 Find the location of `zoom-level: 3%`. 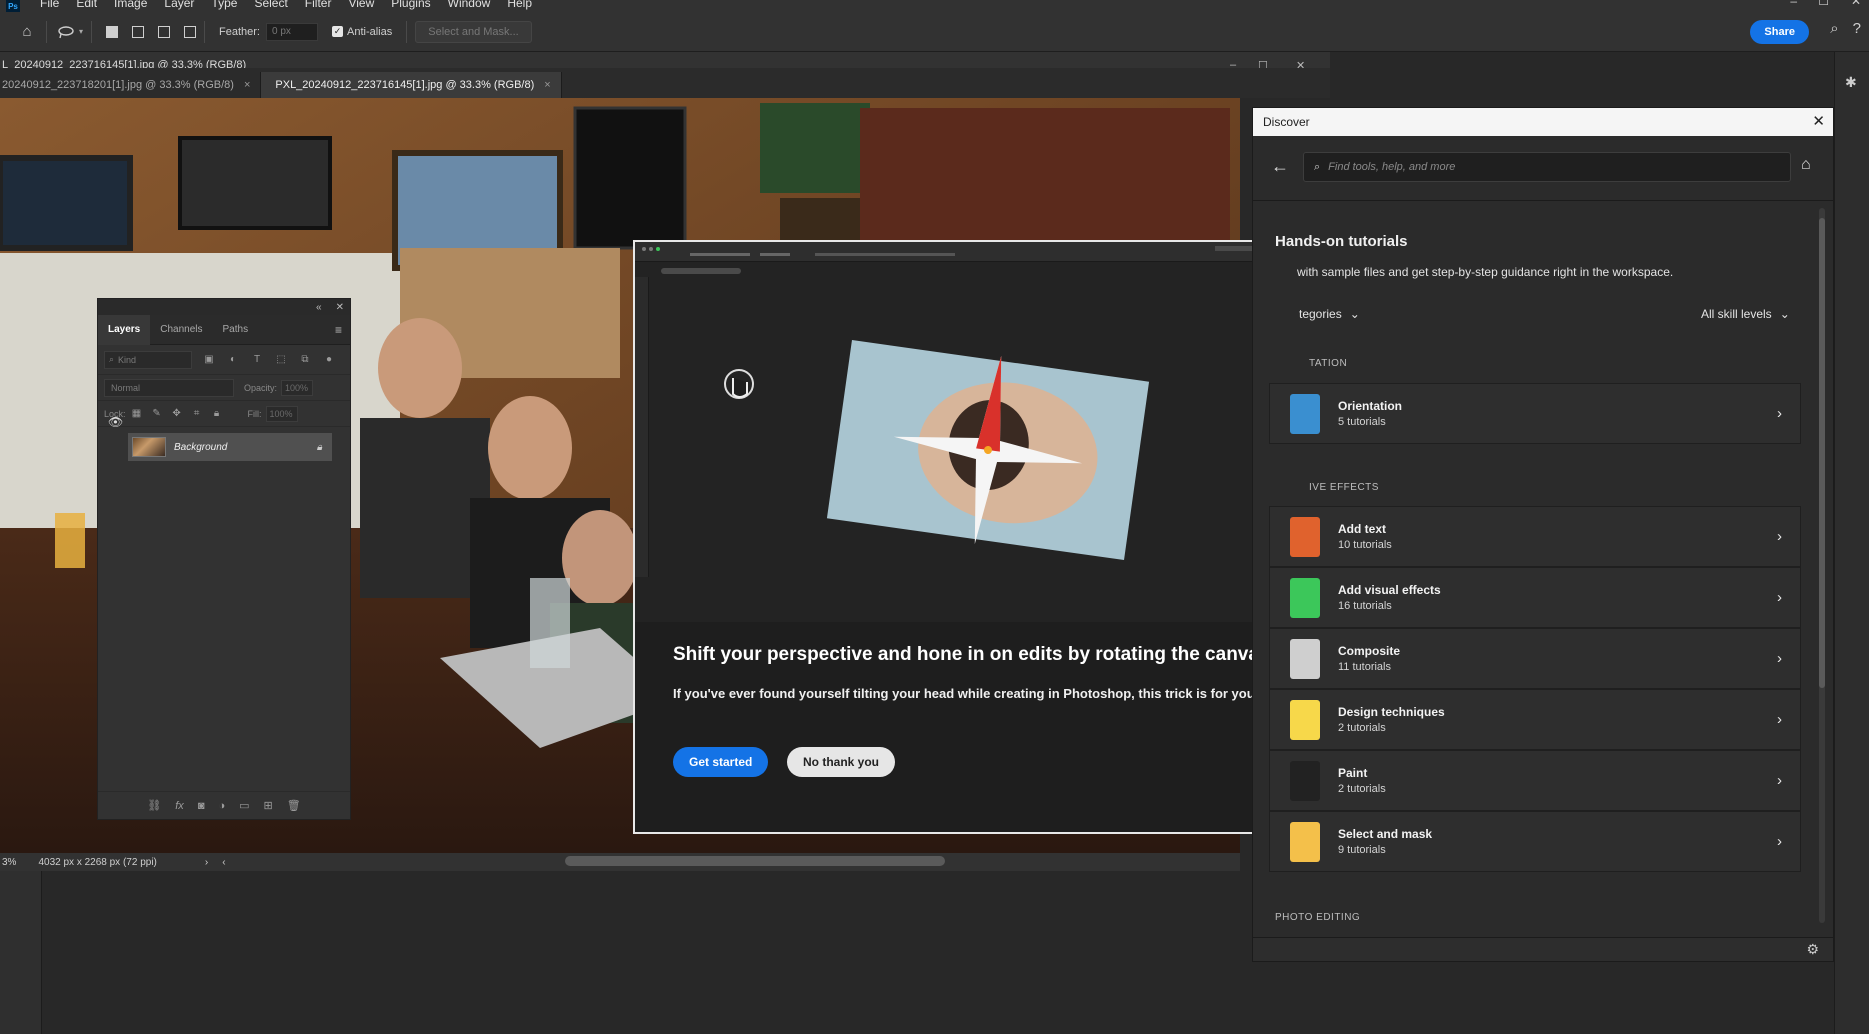

zoom-level: 3% is located at coordinates (9, 862).